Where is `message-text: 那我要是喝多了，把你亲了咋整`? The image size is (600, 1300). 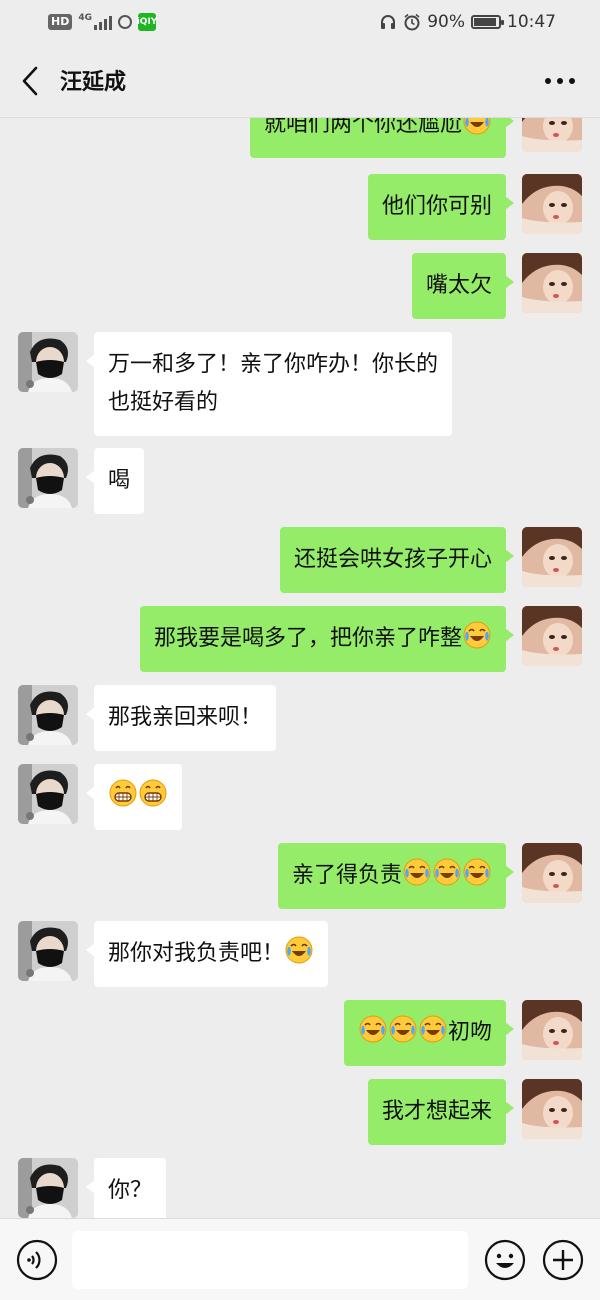 message-text: 那我要是喝多了，把你亲了咋整 is located at coordinates (307, 638).